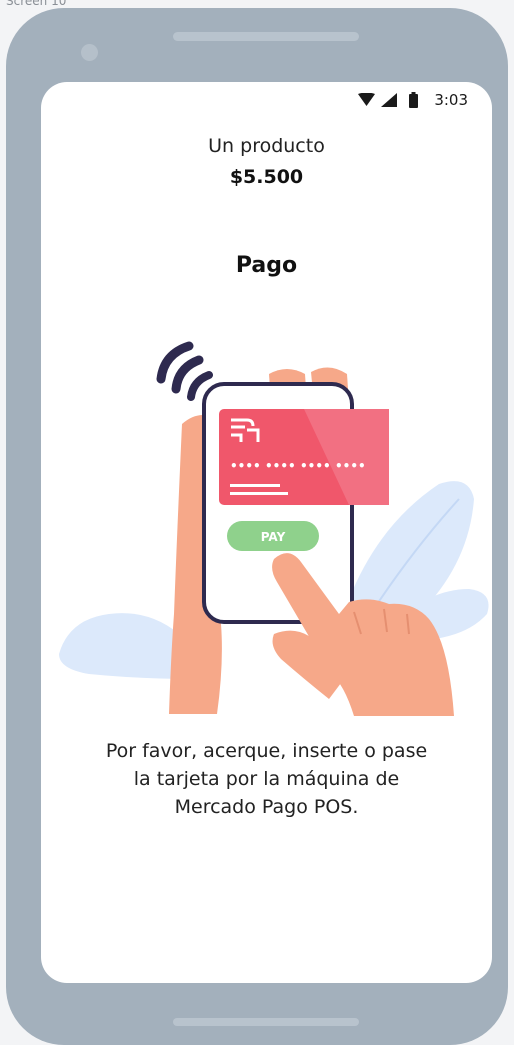 The image size is (514, 1045). I want to click on bottom-speaker, so click(266, 1022).